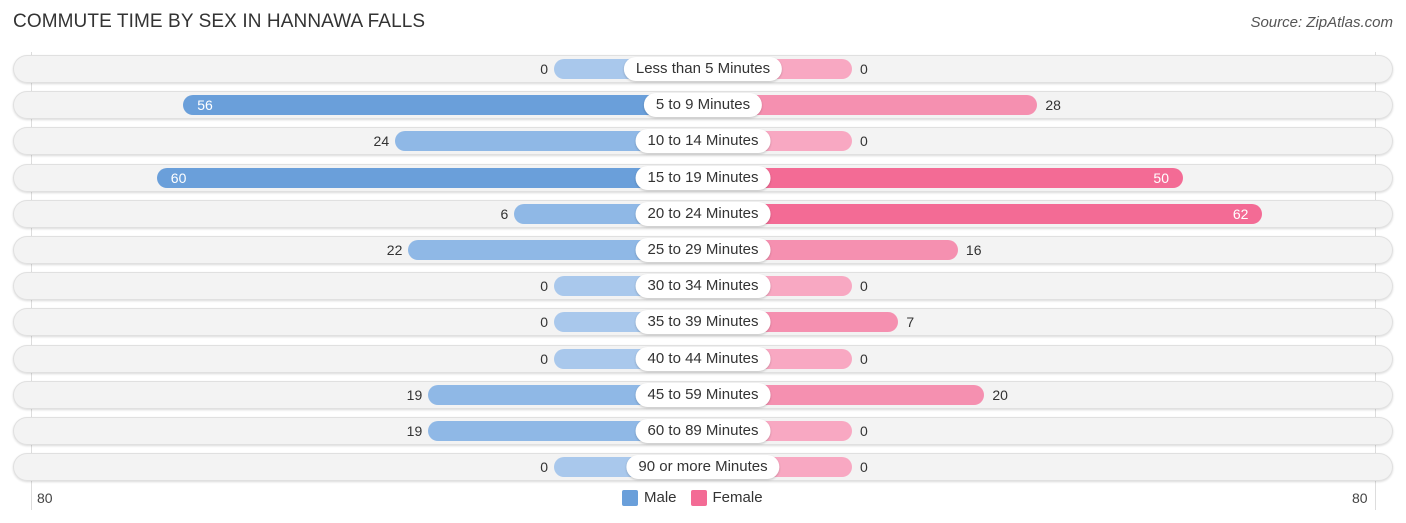  Describe the element at coordinates (178, 177) in the screenshot. I see `value-label-male: 60` at that location.